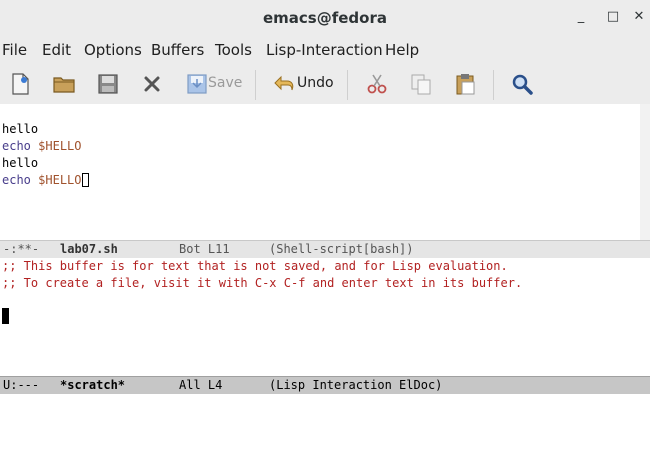  I want to click on clipboard-icon, so click(465, 84).